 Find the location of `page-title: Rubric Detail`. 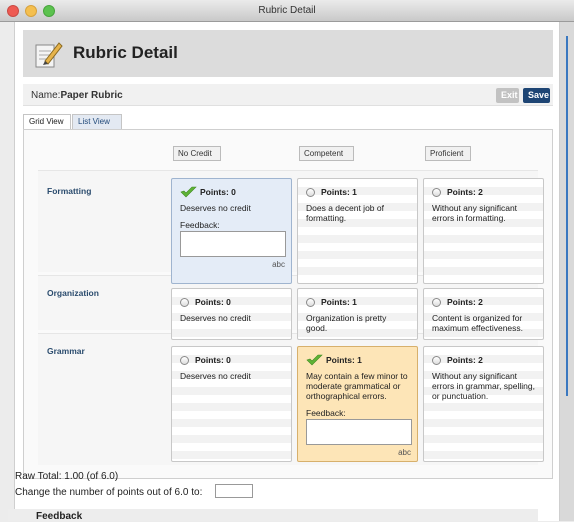

page-title: Rubric Detail is located at coordinates (125, 52).